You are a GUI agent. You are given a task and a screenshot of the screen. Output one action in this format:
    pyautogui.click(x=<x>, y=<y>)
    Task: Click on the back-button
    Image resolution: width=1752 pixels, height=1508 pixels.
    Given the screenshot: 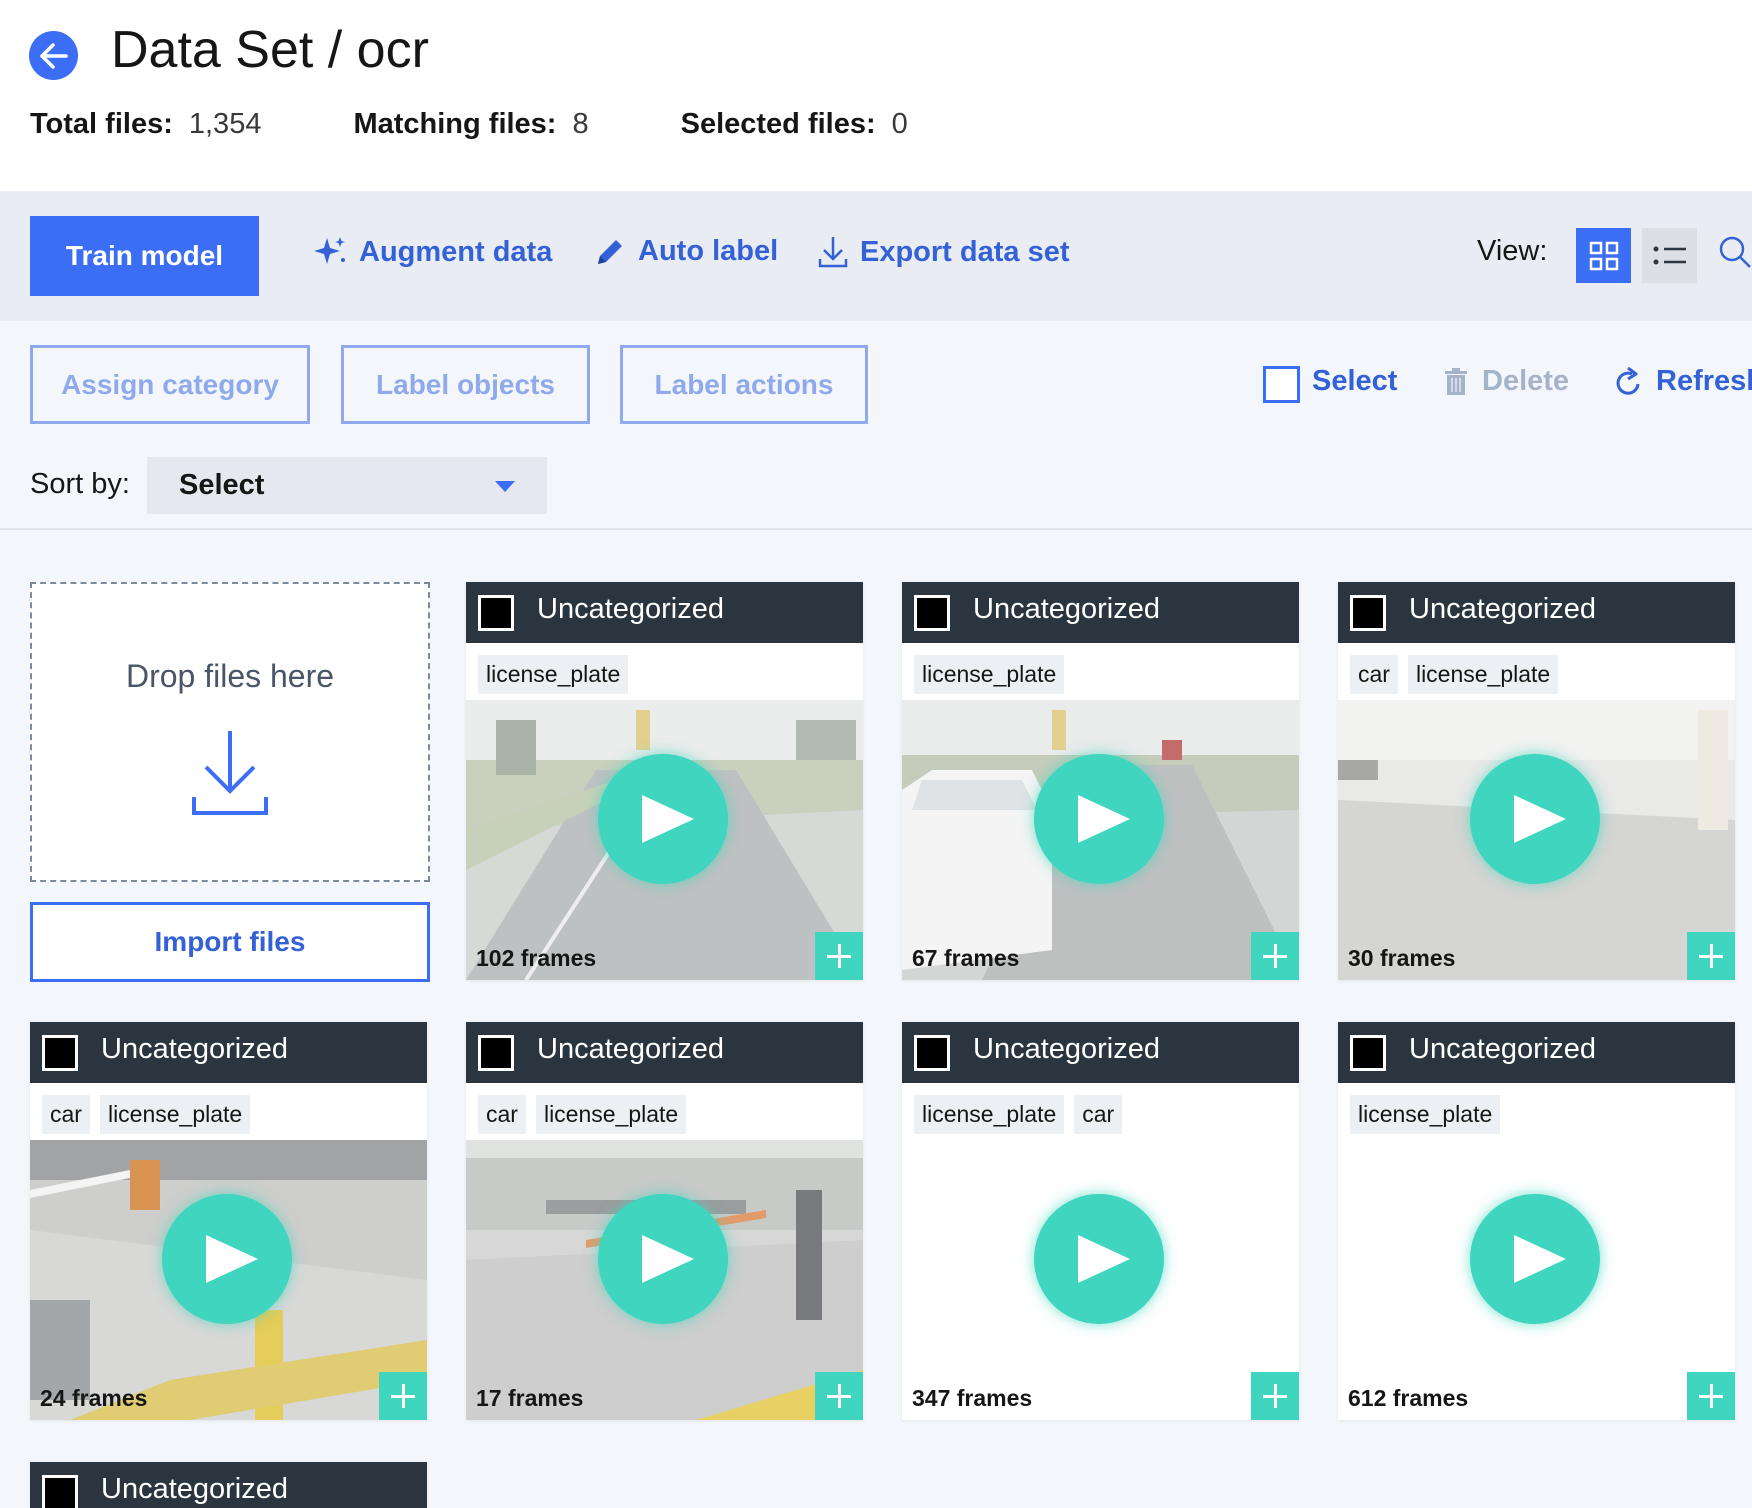 What is the action you would take?
    pyautogui.click(x=53, y=55)
    